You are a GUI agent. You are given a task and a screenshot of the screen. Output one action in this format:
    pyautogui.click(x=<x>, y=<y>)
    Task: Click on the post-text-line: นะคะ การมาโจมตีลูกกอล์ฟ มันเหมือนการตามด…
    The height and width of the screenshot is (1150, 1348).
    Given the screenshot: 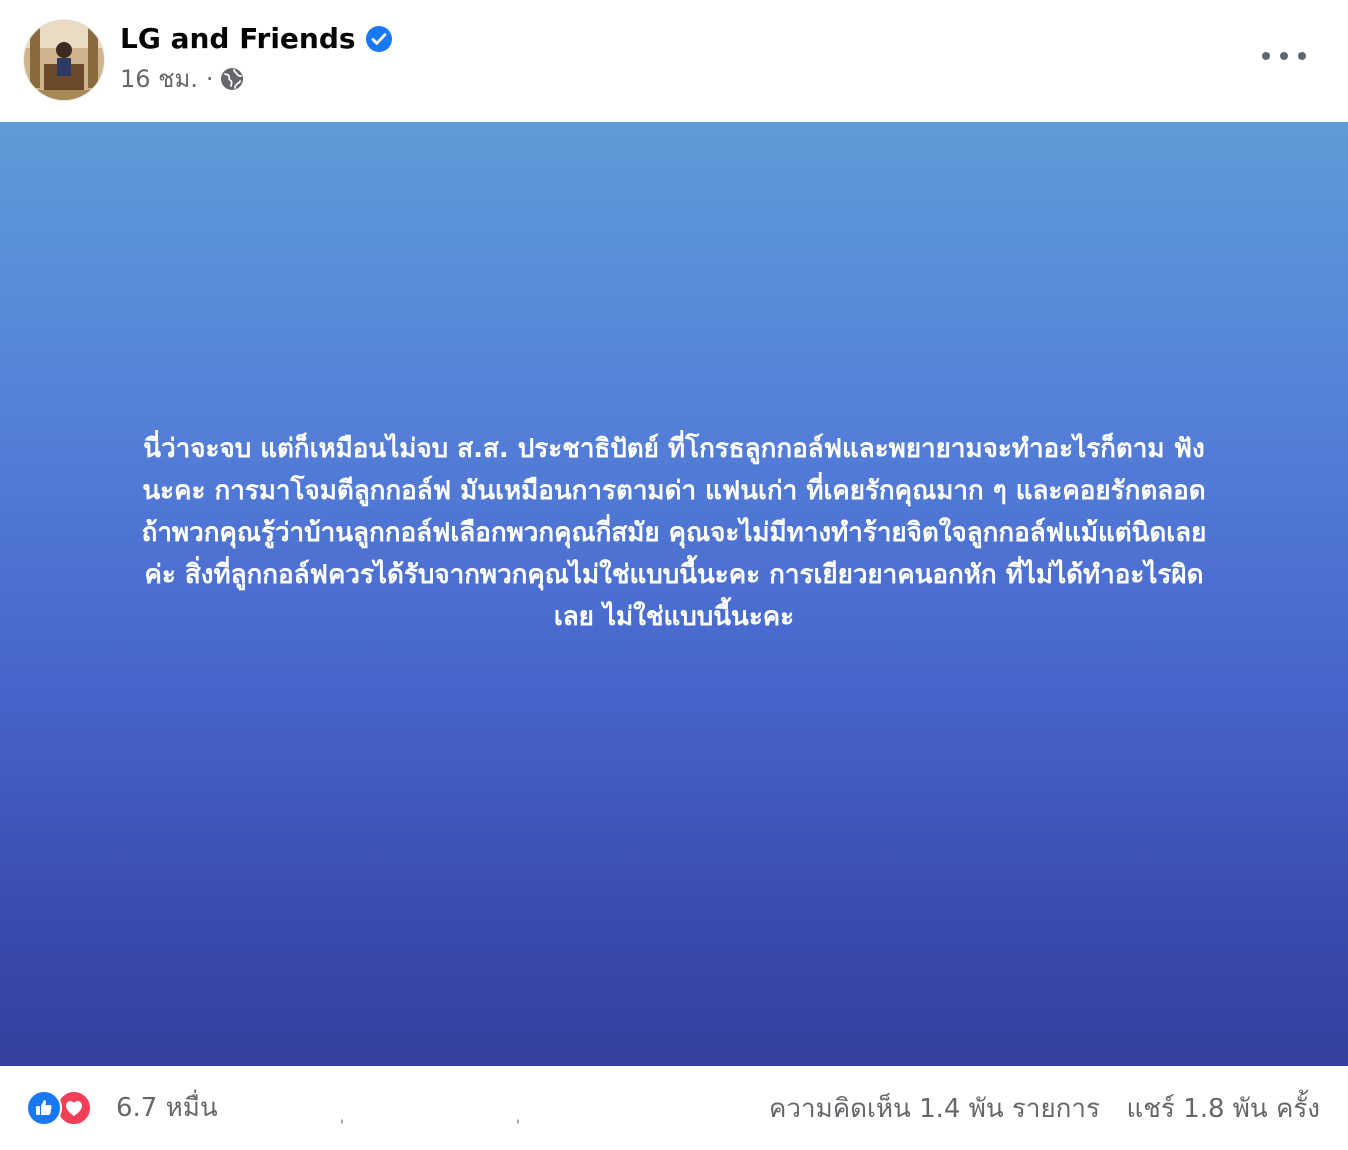 What is the action you would take?
    pyautogui.click(x=674, y=491)
    